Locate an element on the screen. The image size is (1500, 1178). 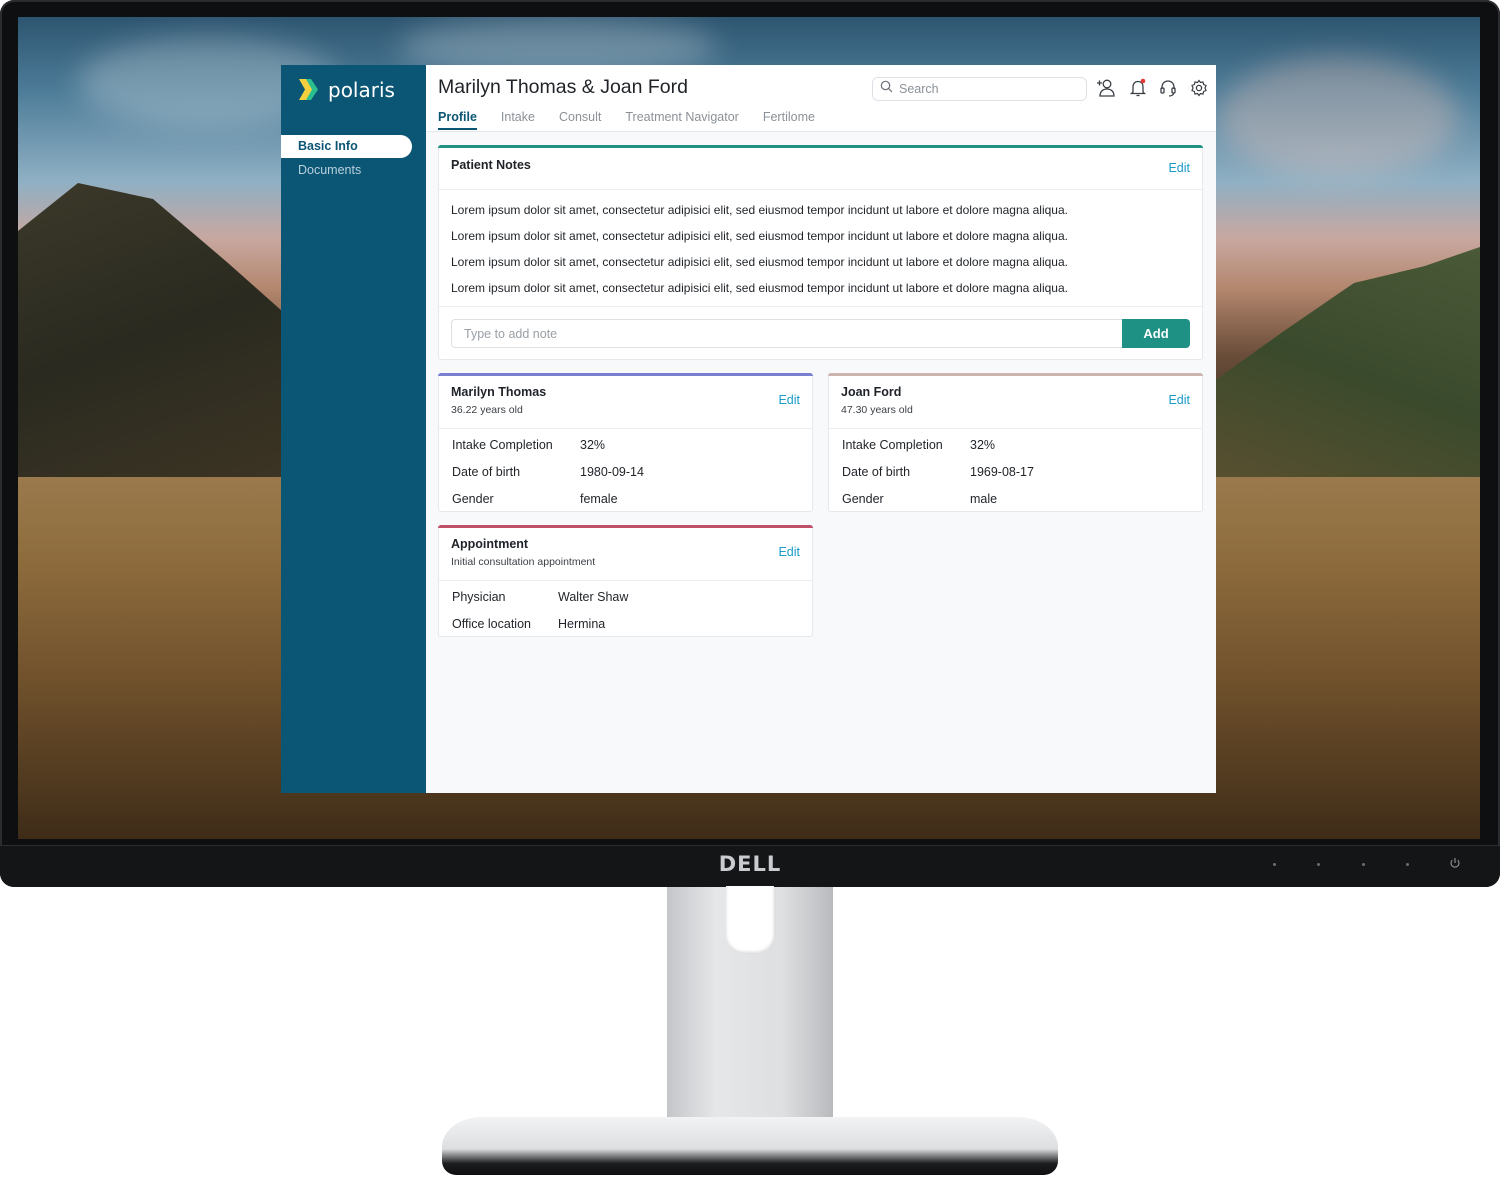
patient-name: Marilyn Thomas is located at coordinates (499, 392).